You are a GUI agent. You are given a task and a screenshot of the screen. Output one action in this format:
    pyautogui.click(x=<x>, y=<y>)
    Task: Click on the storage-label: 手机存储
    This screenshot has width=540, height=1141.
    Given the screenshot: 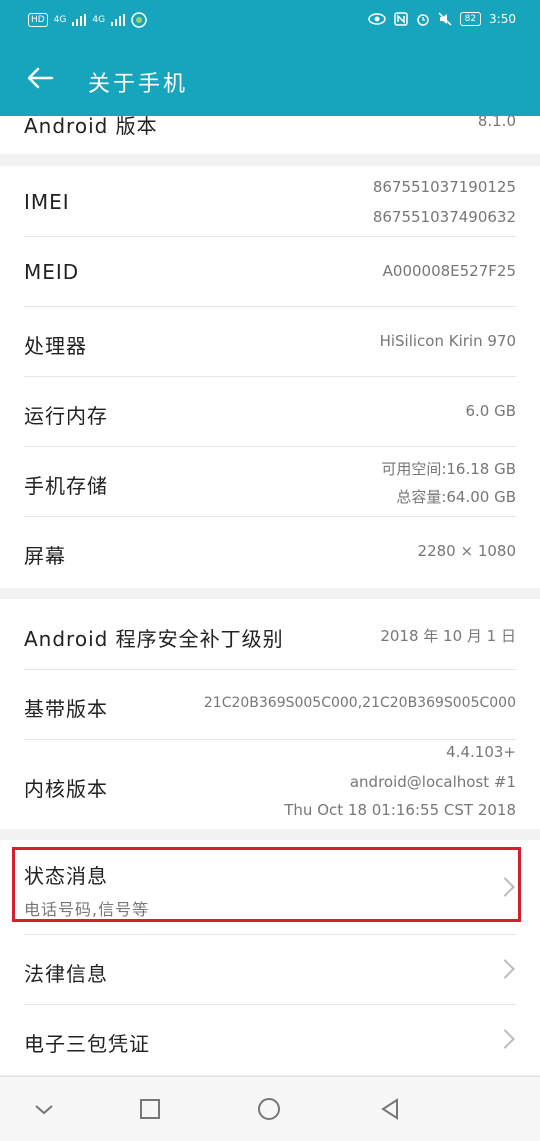 What is the action you would take?
    pyautogui.click(x=66, y=486)
    